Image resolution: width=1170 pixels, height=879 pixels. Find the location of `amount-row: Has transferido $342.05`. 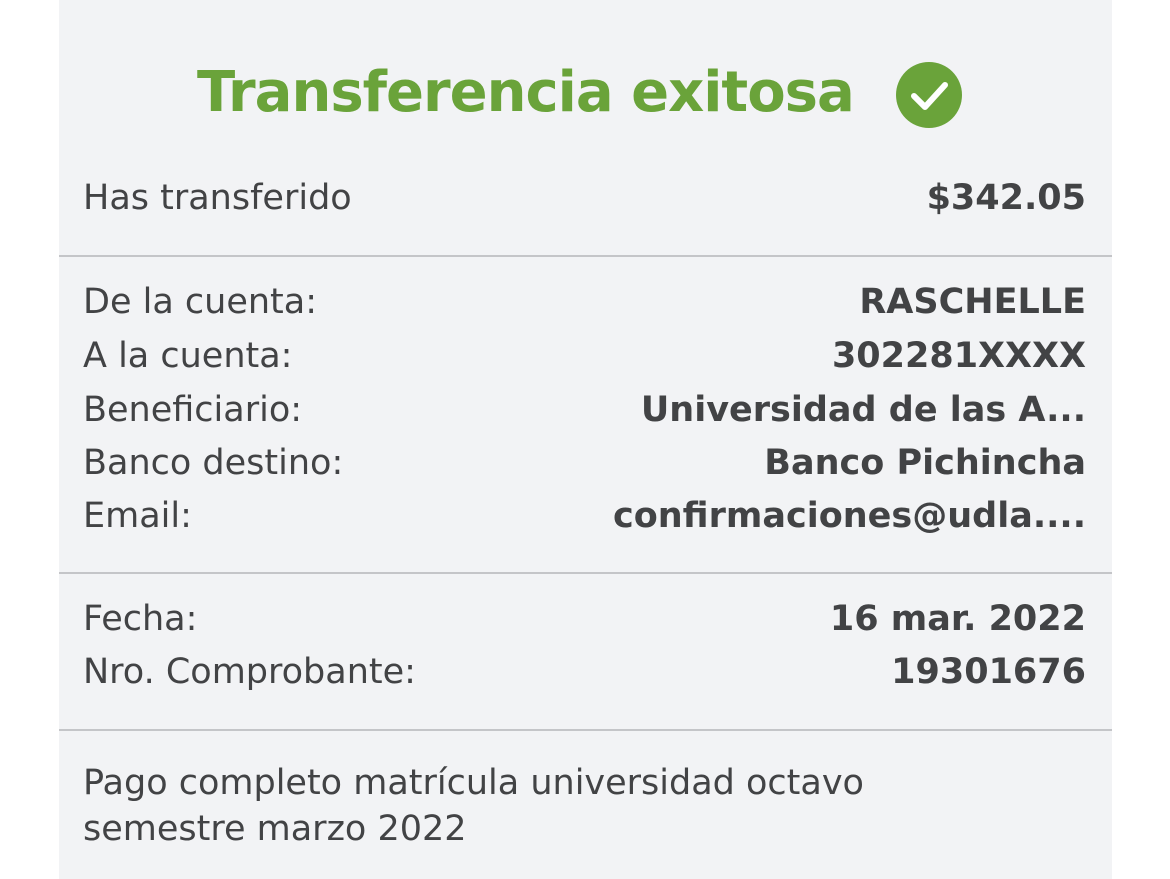

amount-row: Has transferido $342.05 is located at coordinates (584, 203).